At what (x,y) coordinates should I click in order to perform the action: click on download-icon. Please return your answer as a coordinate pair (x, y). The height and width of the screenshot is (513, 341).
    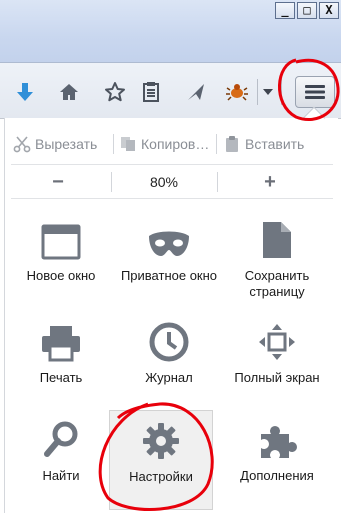
    Looking at the image, I should click on (25, 92).